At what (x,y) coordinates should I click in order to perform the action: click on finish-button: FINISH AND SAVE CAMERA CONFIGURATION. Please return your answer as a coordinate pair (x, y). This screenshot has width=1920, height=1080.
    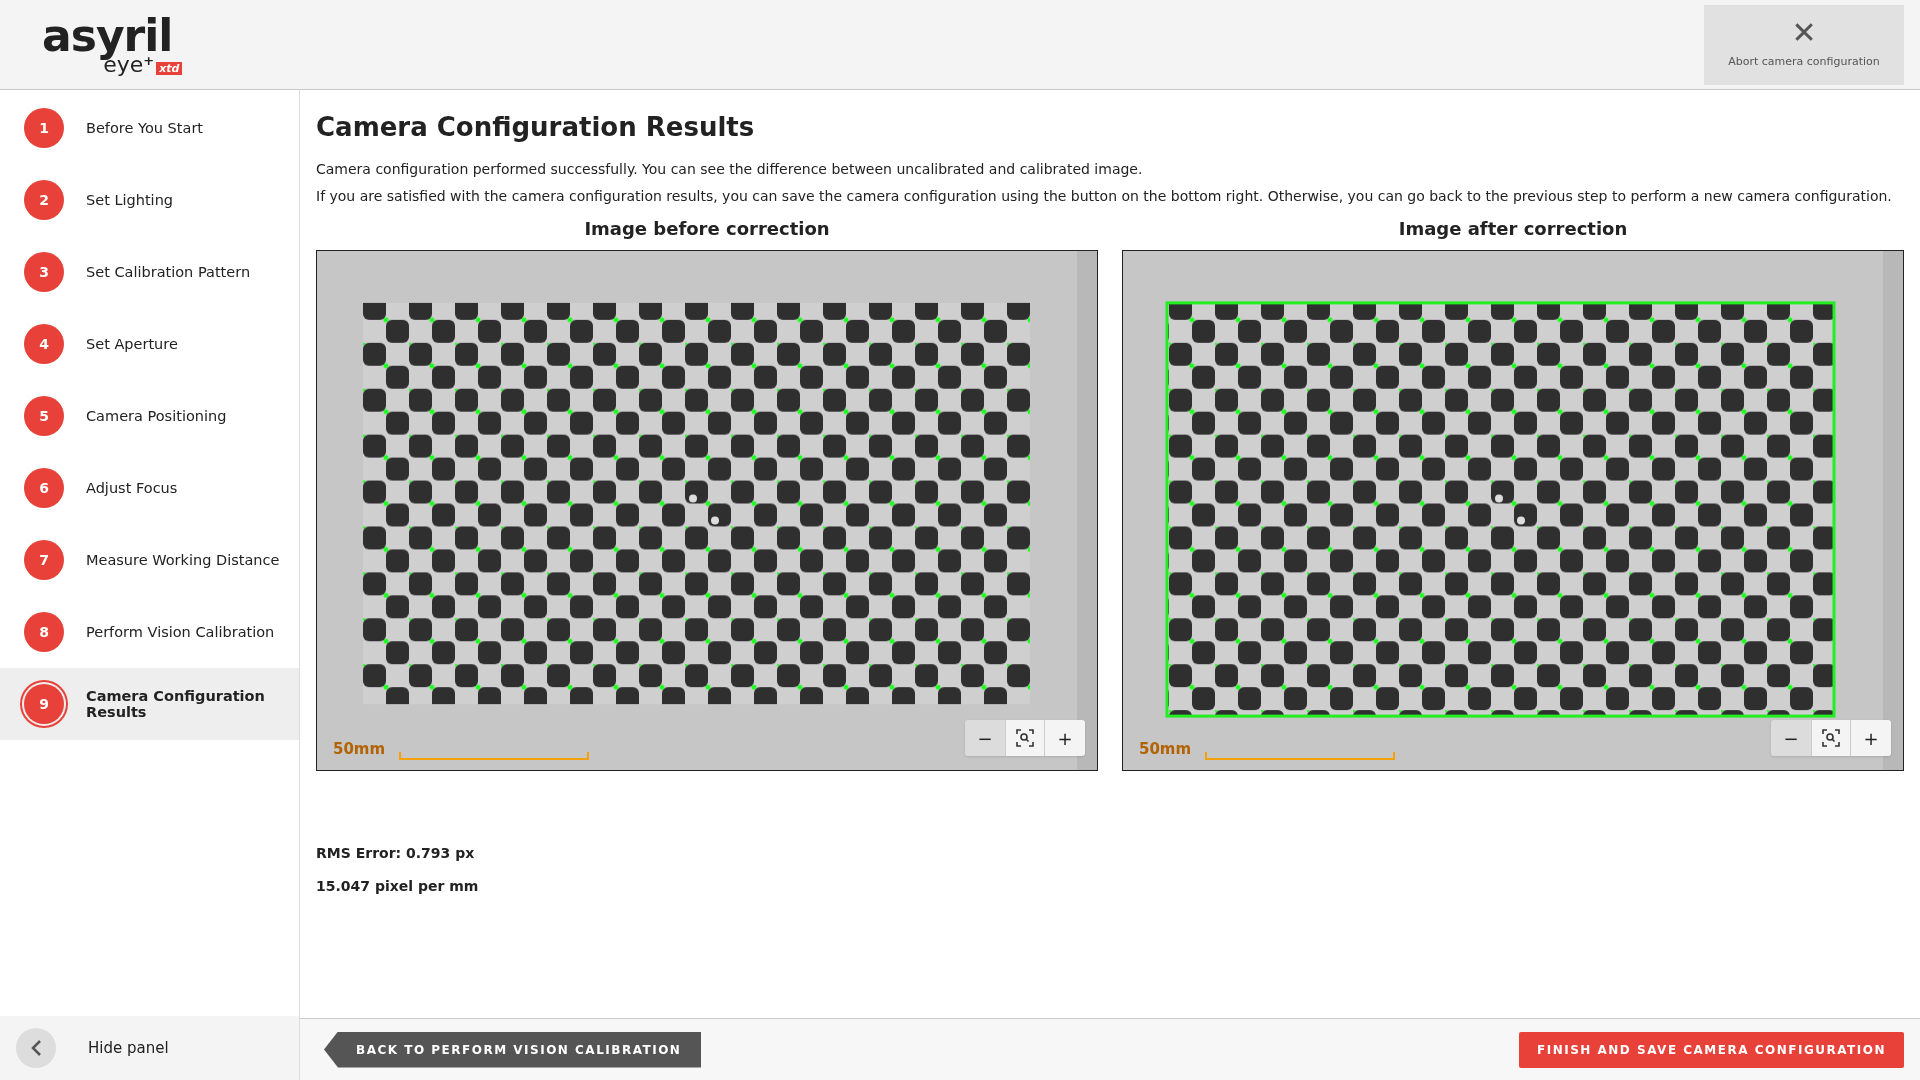
    Looking at the image, I should click on (1711, 1049).